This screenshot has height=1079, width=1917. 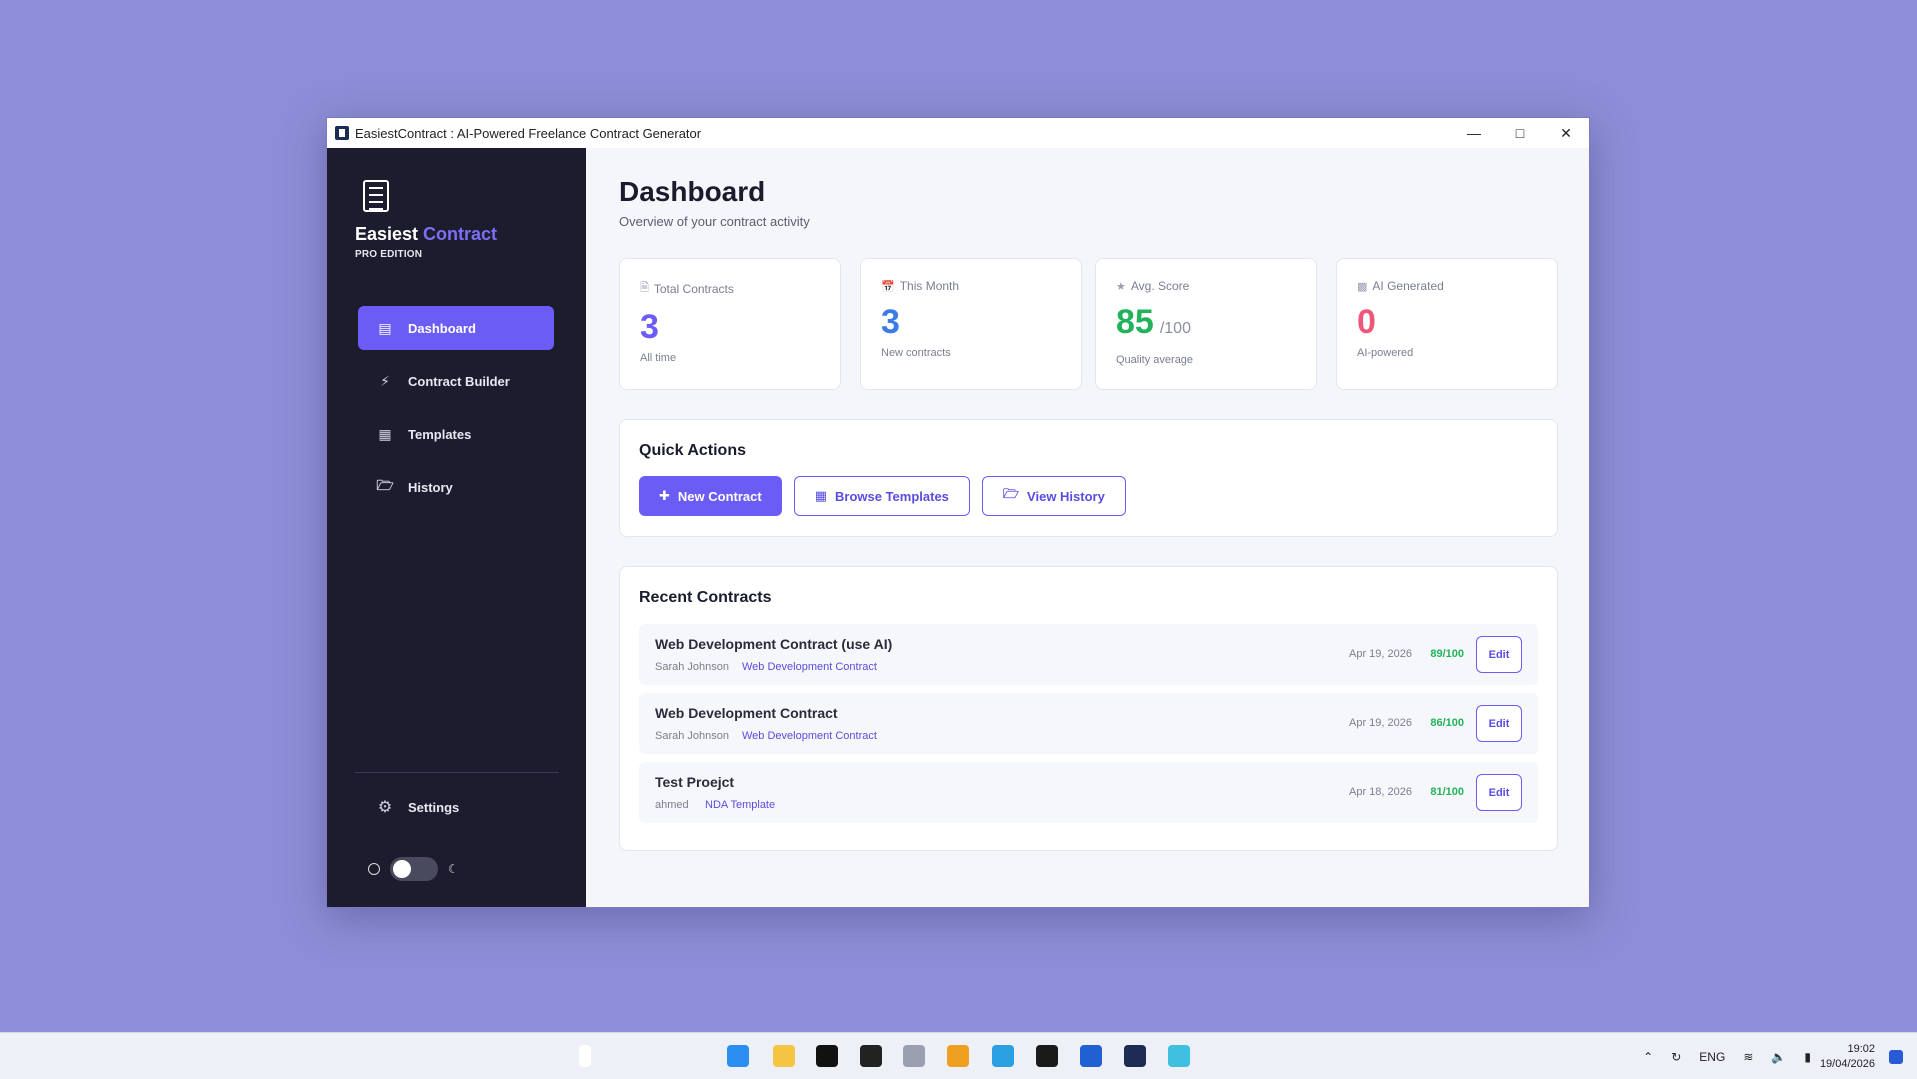 What do you see at coordinates (1155, 360) in the screenshot?
I see `stat-foot: Quality average` at bounding box center [1155, 360].